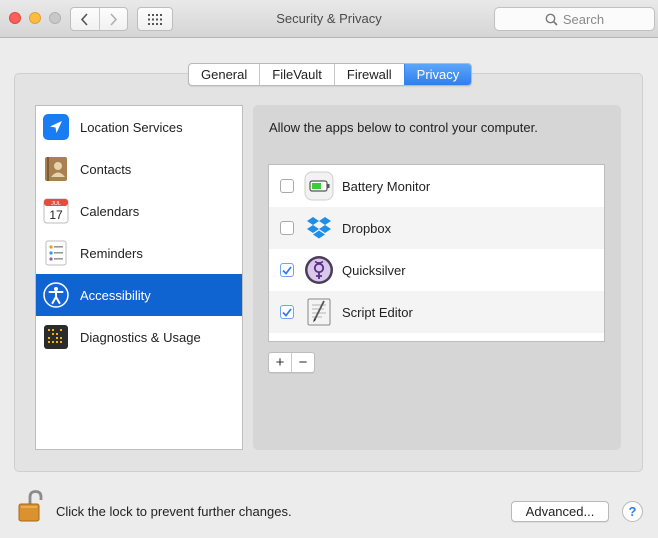 The image size is (658, 538). I want to click on quicksilver-icon, so click(319, 270).